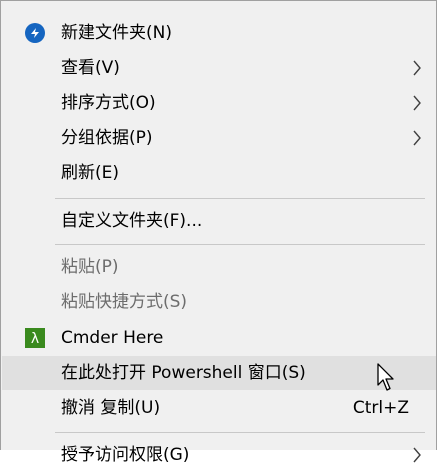 Image resolution: width=438 pixels, height=472 pixels. I want to click on menu-item-paste-shortcut: 粘贴快捷方式(S), so click(219, 302).